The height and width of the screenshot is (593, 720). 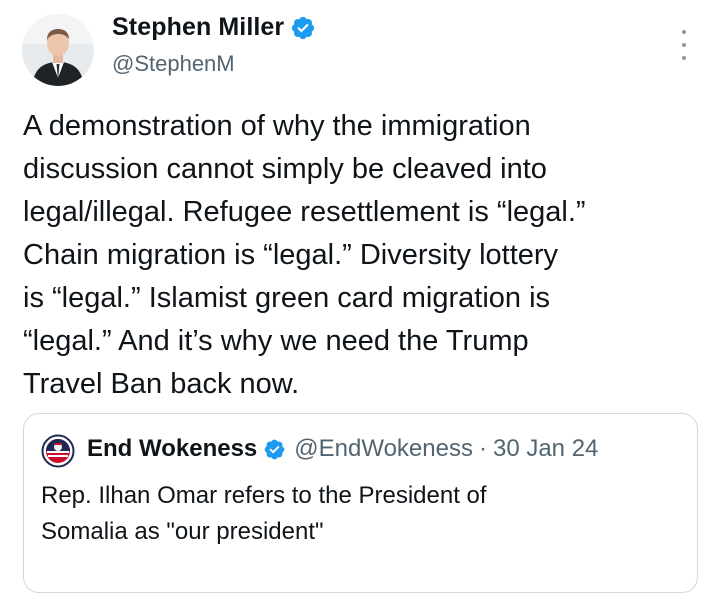 I want to click on quoted-author-avatar, so click(x=58, y=451).